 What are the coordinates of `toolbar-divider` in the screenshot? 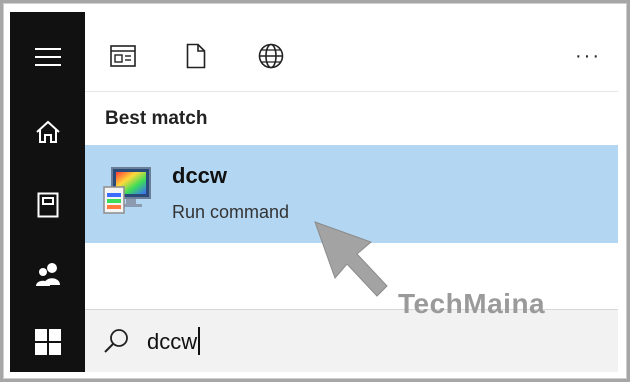 It's located at (351, 91).